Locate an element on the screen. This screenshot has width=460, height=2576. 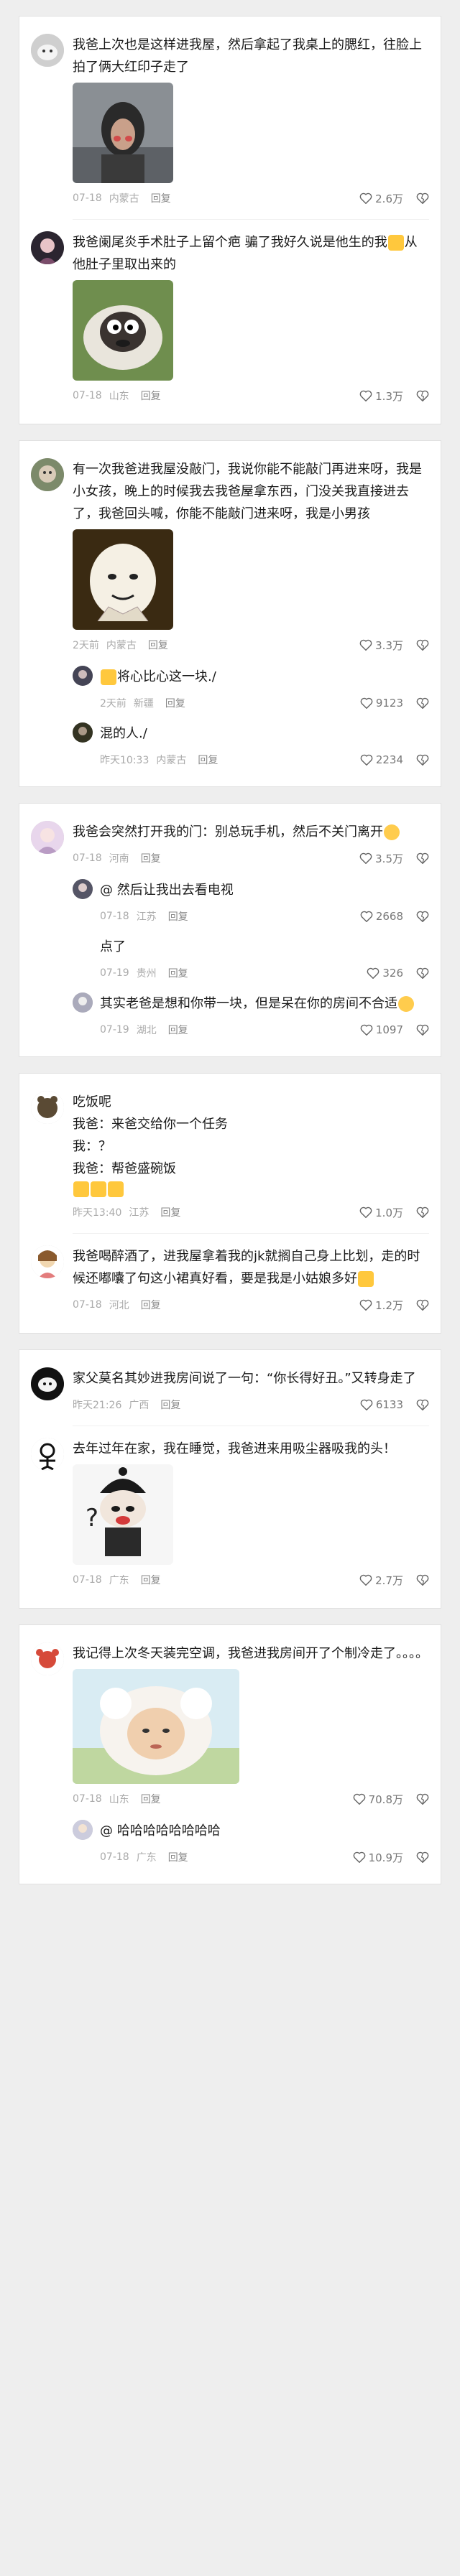
like-button: 2.7万 is located at coordinates (381, 1580).